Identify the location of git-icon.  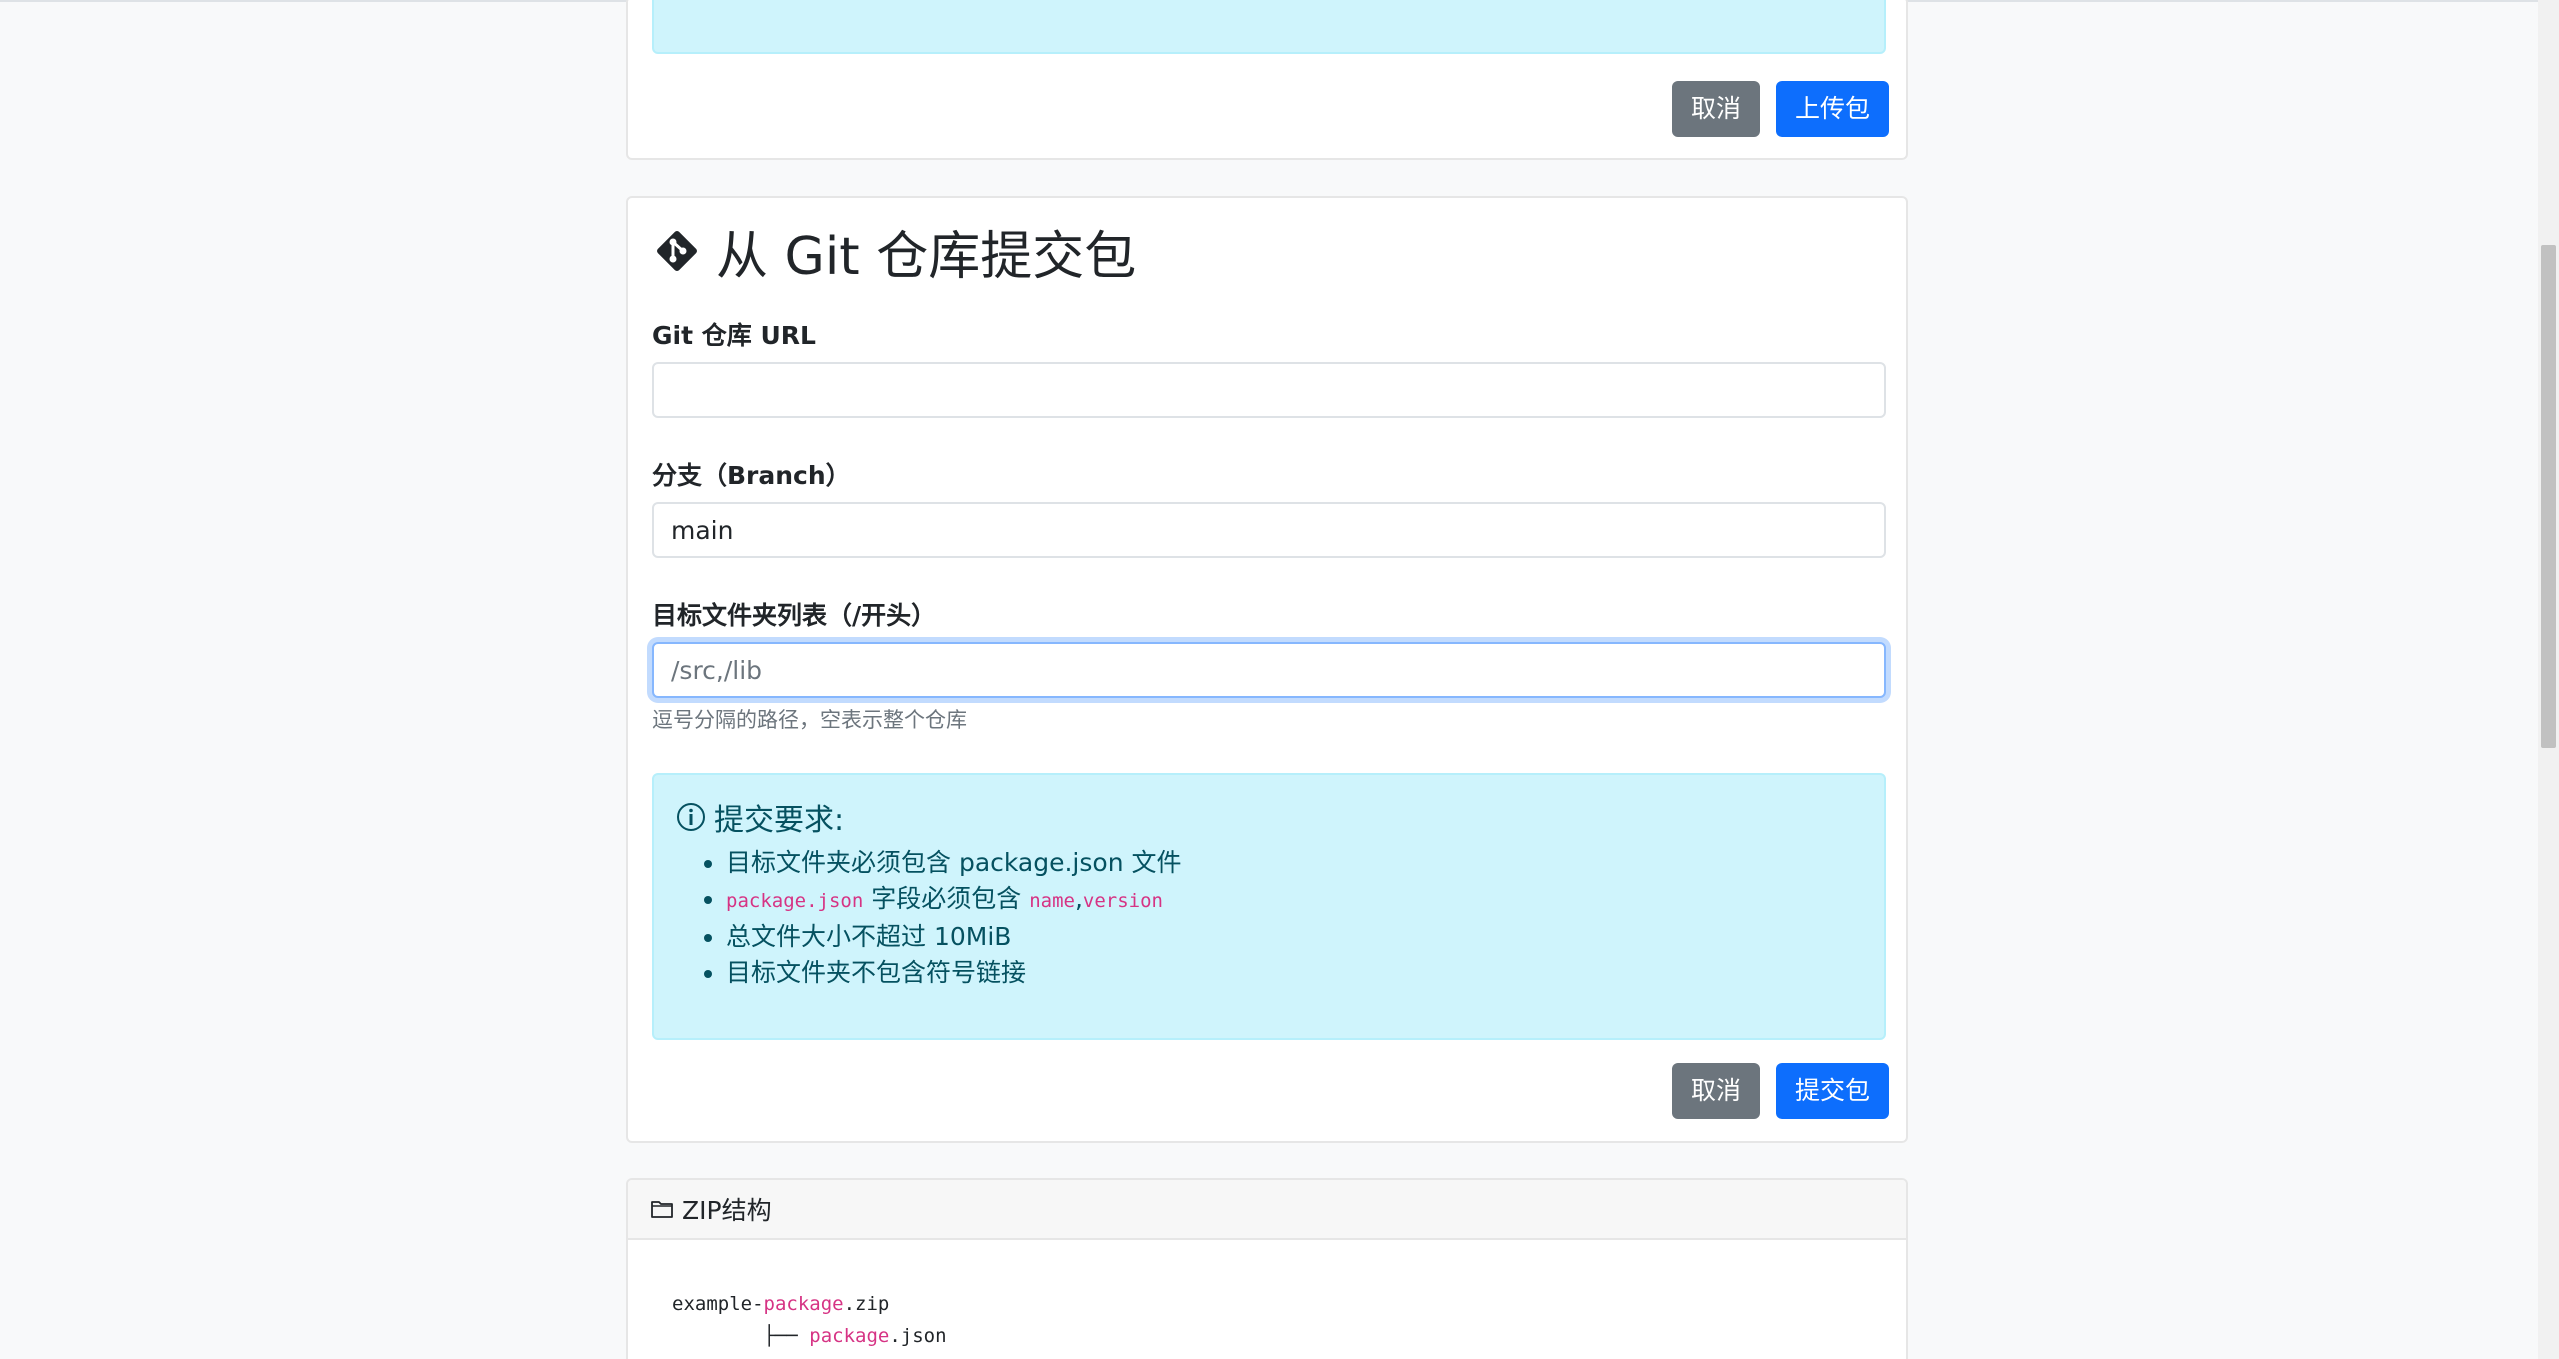
(677, 251).